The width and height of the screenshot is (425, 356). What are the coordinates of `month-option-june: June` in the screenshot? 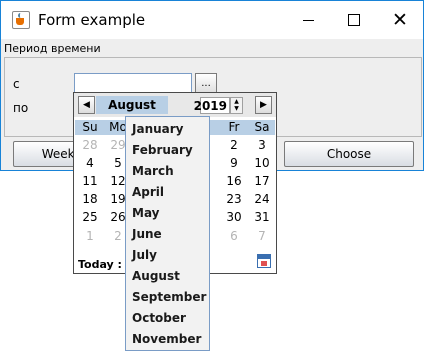 It's located at (147, 234).